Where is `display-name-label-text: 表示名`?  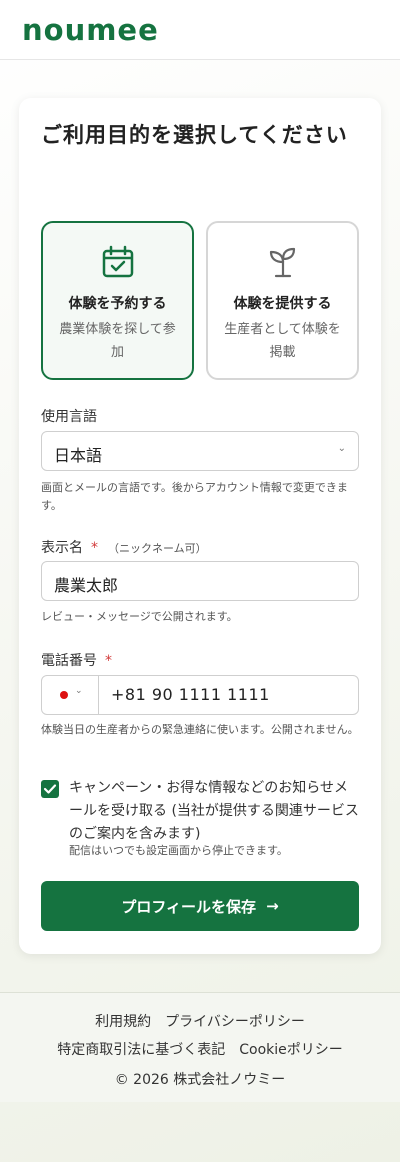 display-name-label-text: 表示名 is located at coordinates (62, 548).